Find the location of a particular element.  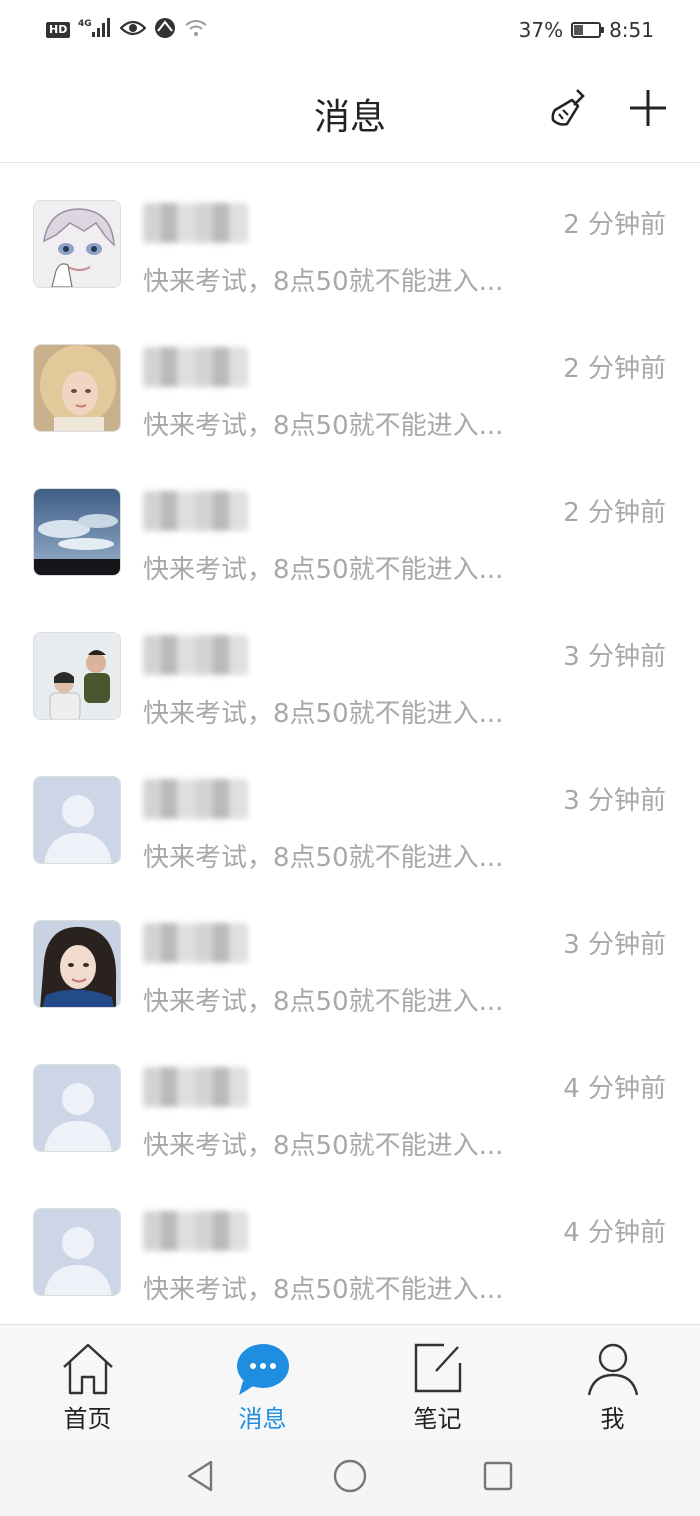

app-header: 消息 is located at coordinates (350, 111).